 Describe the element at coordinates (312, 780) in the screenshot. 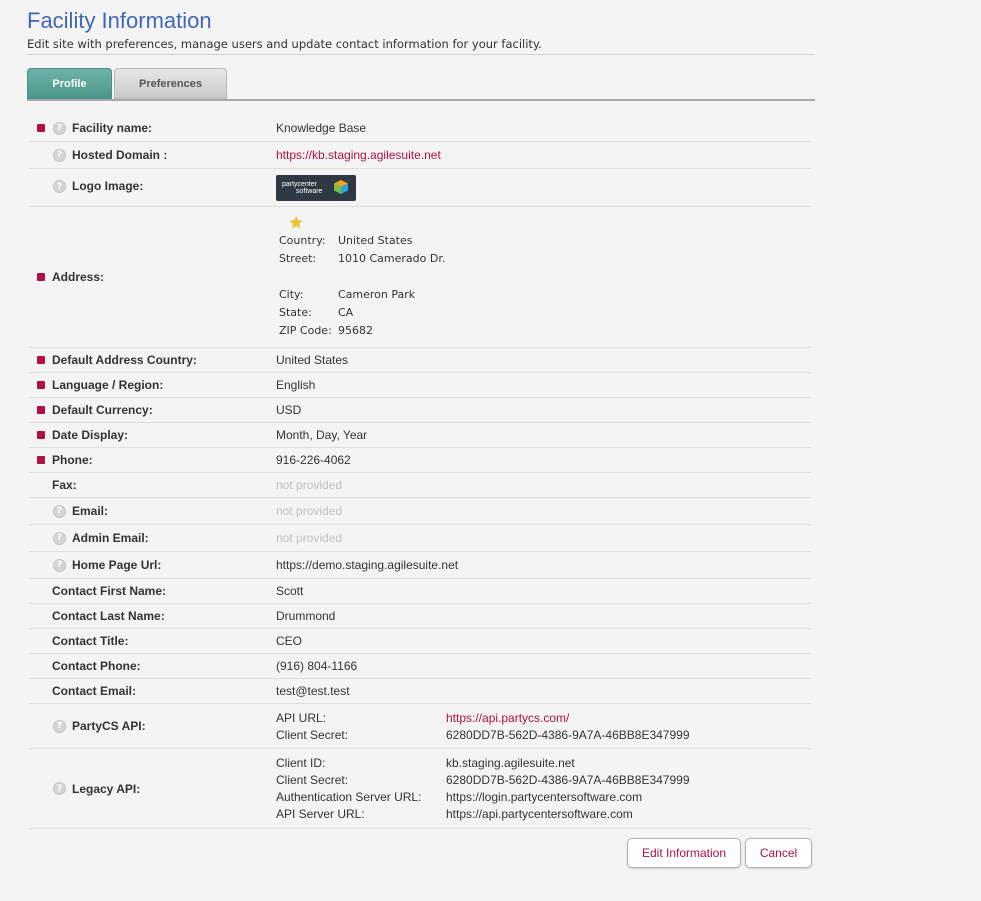

I see `legacy-client-secret-key: Client Secret:` at that location.